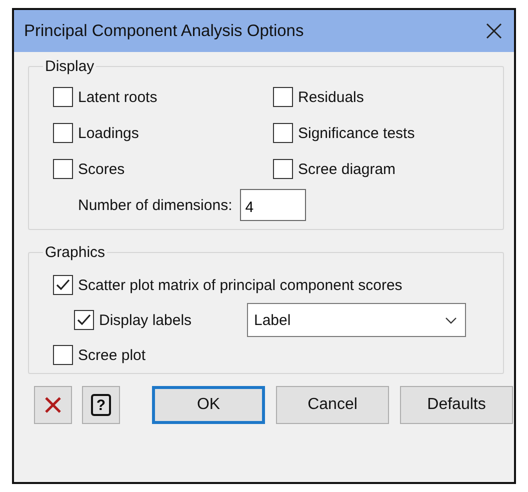  I want to click on dialog-button: Cancel, so click(332, 405).